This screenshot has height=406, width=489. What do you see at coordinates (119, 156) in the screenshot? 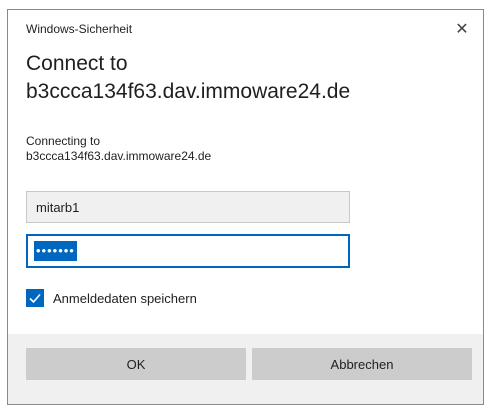
I see `connecting-host: b3ccca134f63.dav.immoware24.de` at bounding box center [119, 156].